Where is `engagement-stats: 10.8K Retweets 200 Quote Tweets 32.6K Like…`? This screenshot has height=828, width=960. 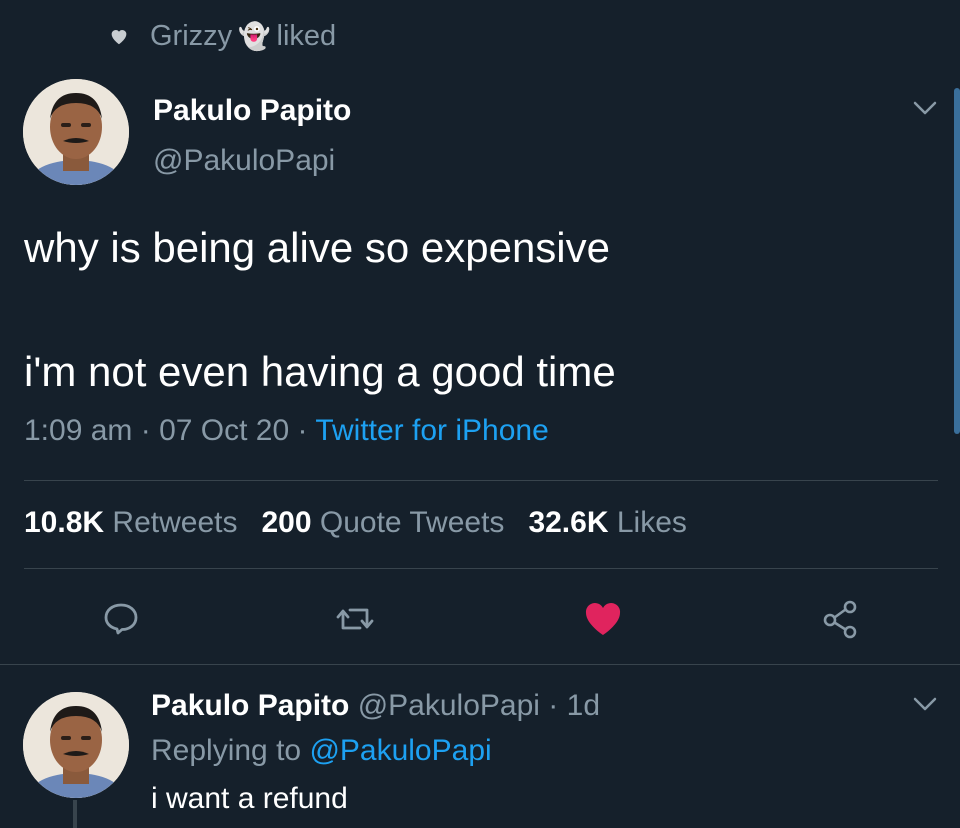
engagement-stats: 10.8K Retweets 200 Quote Tweets 32.6K Like… is located at coordinates (355, 523).